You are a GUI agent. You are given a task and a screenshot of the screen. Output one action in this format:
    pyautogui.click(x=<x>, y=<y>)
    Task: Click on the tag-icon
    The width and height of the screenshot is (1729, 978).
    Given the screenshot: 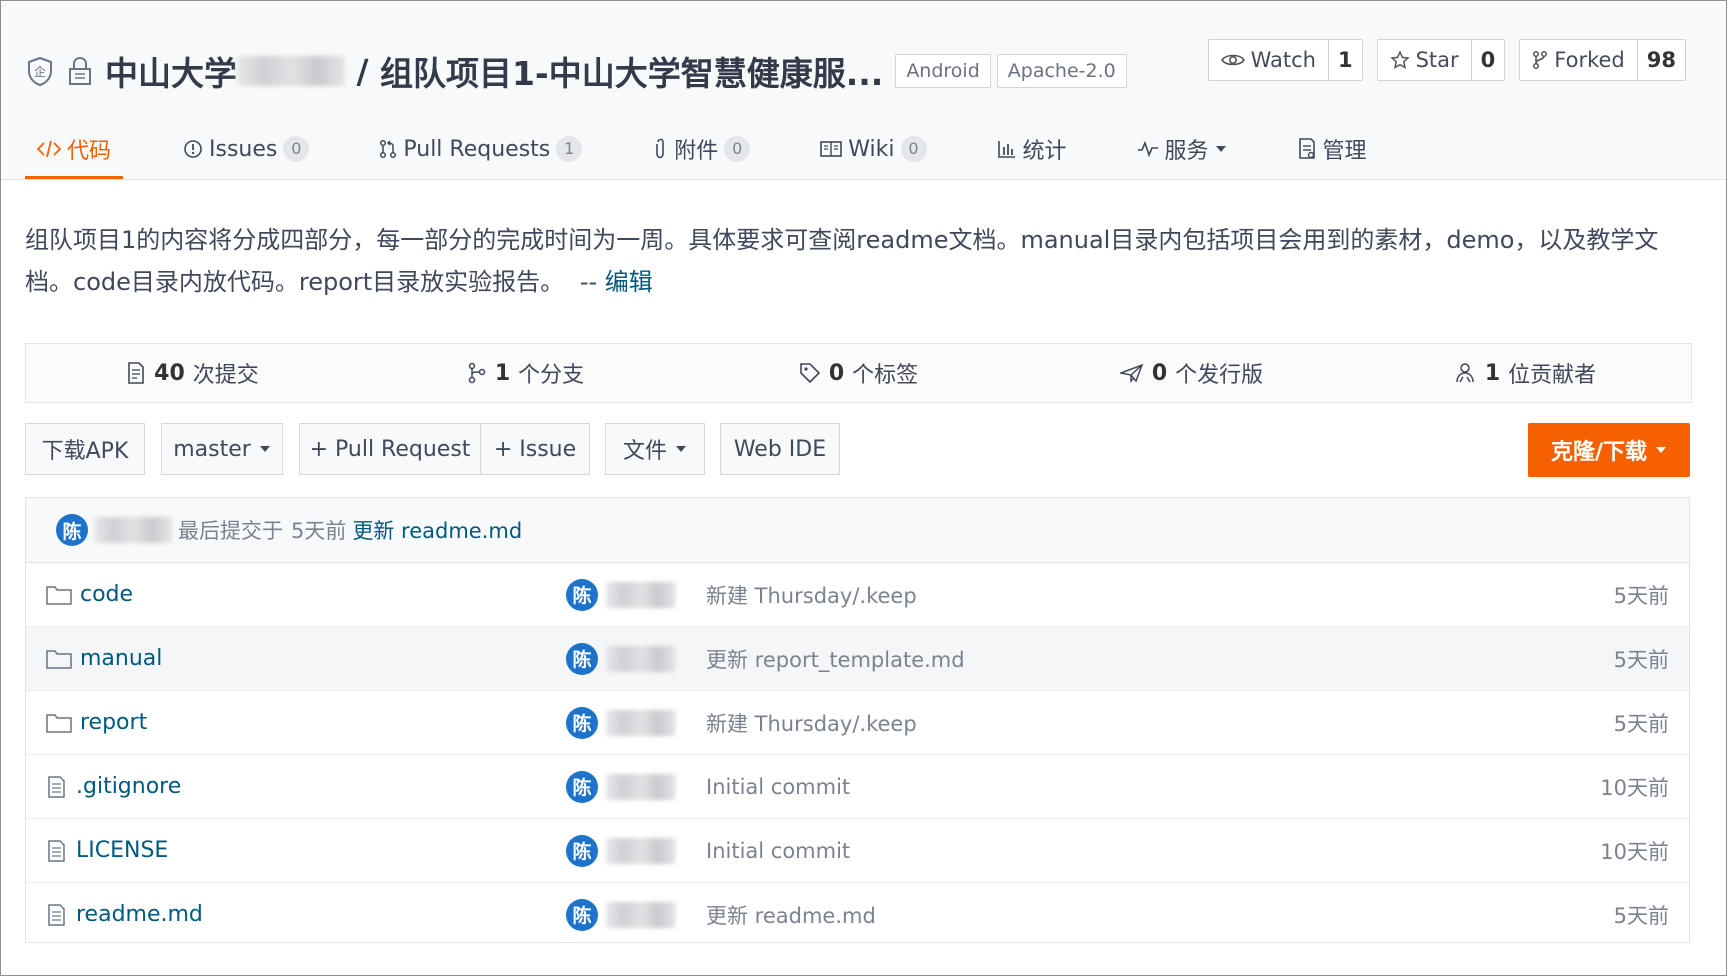 What is the action you would take?
    pyautogui.click(x=810, y=373)
    